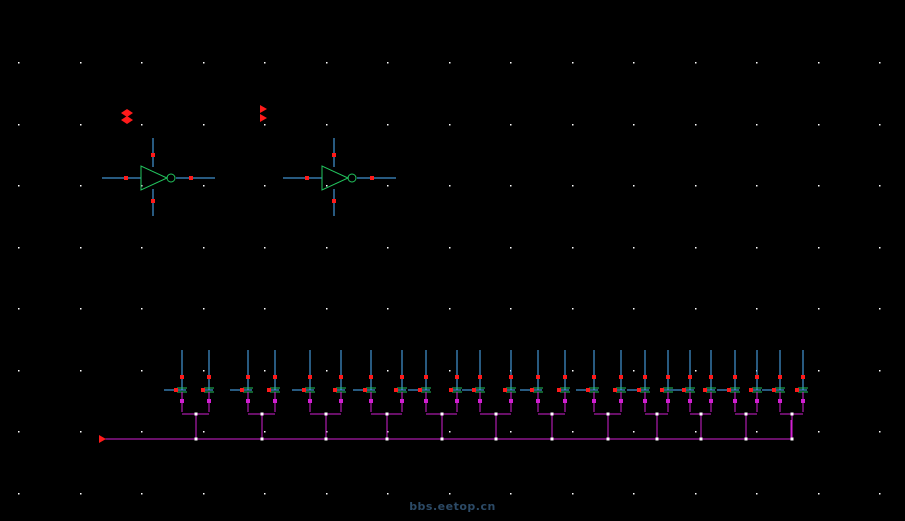 This screenshot has width=905, height=521. Describe the element at coordinates (452, 506) in the screenshot. I see `watermark-text: bbs.eetop.cn` at that location.